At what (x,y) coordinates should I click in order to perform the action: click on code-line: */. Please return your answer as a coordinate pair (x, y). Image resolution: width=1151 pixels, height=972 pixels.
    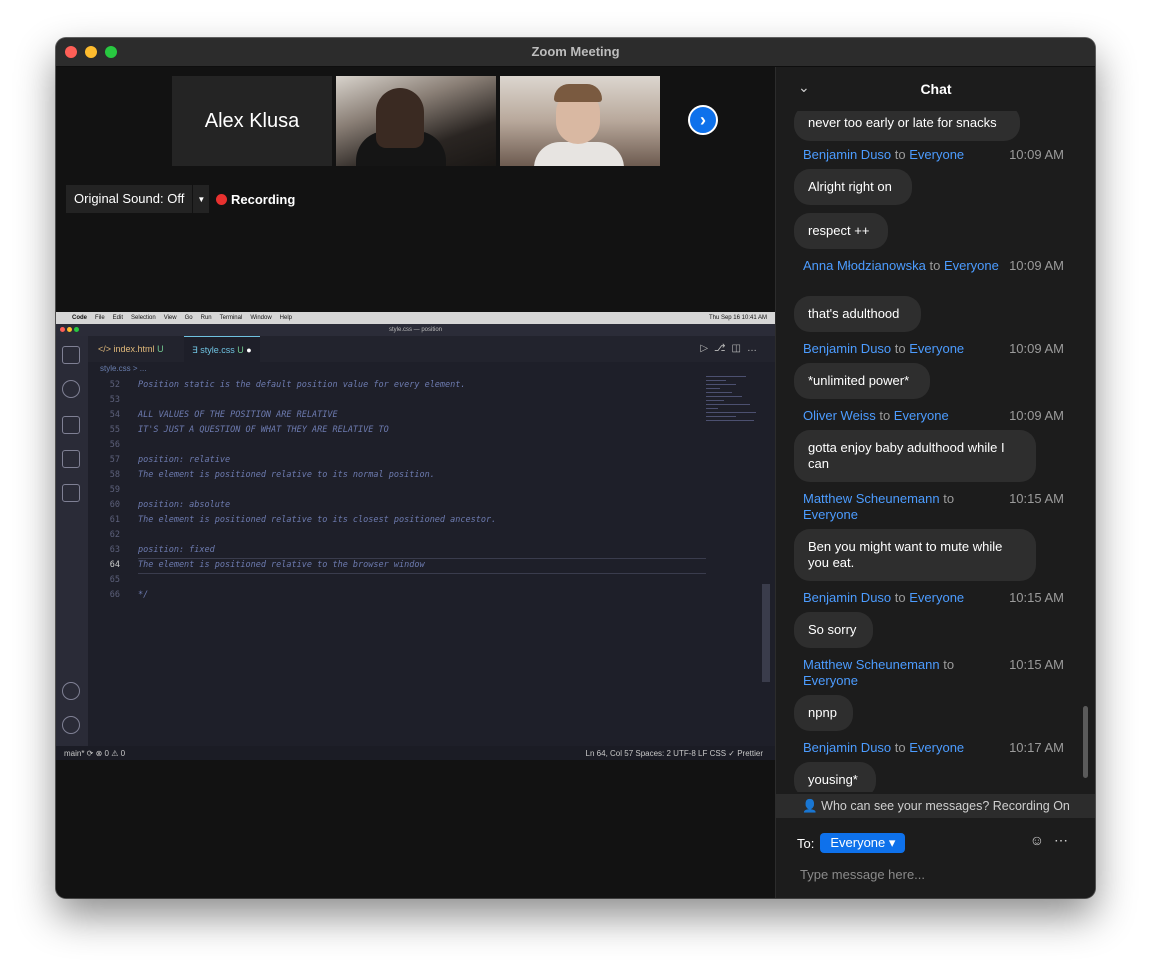
    Looking at the image, I should click on (143, 595).